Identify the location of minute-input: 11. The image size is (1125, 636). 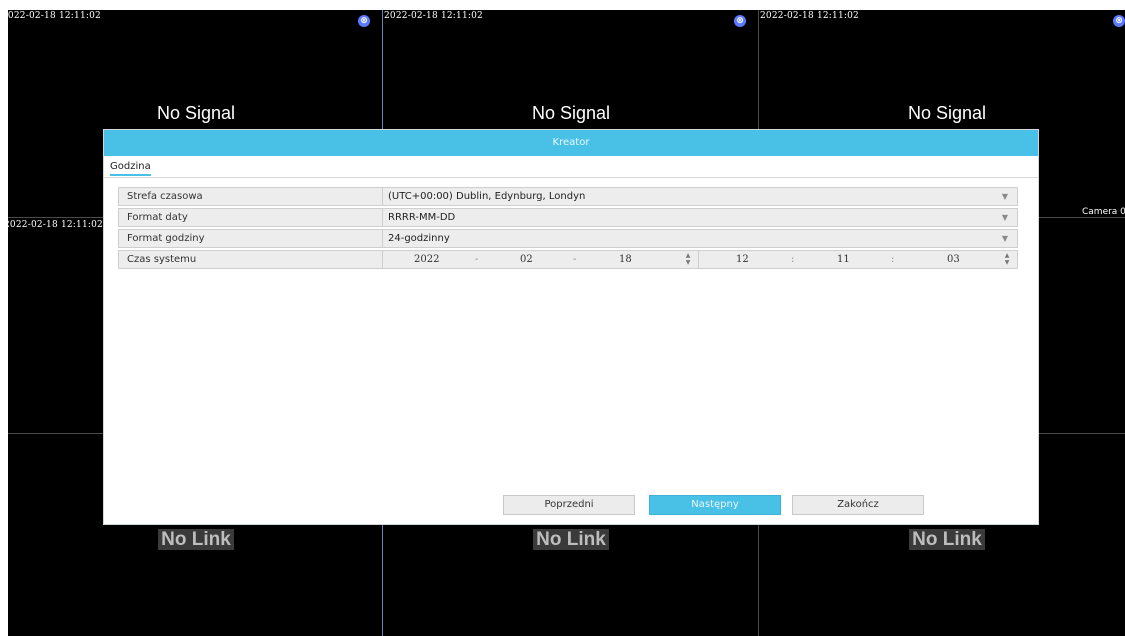
(843, 259).